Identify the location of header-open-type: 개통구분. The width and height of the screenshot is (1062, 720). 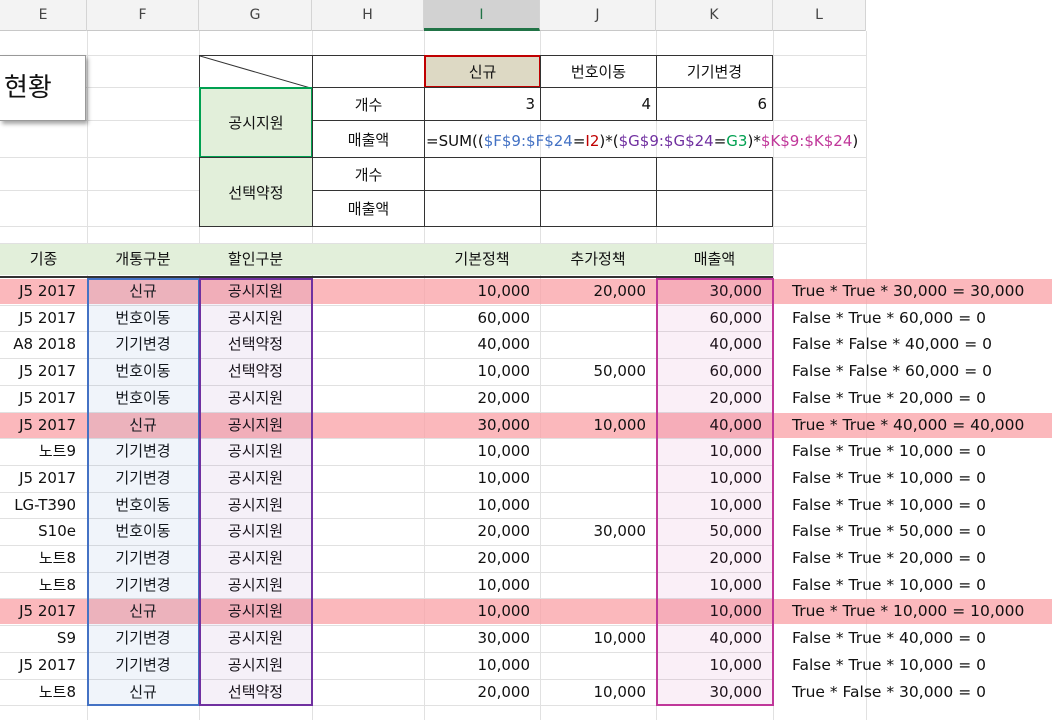
(143, 259).